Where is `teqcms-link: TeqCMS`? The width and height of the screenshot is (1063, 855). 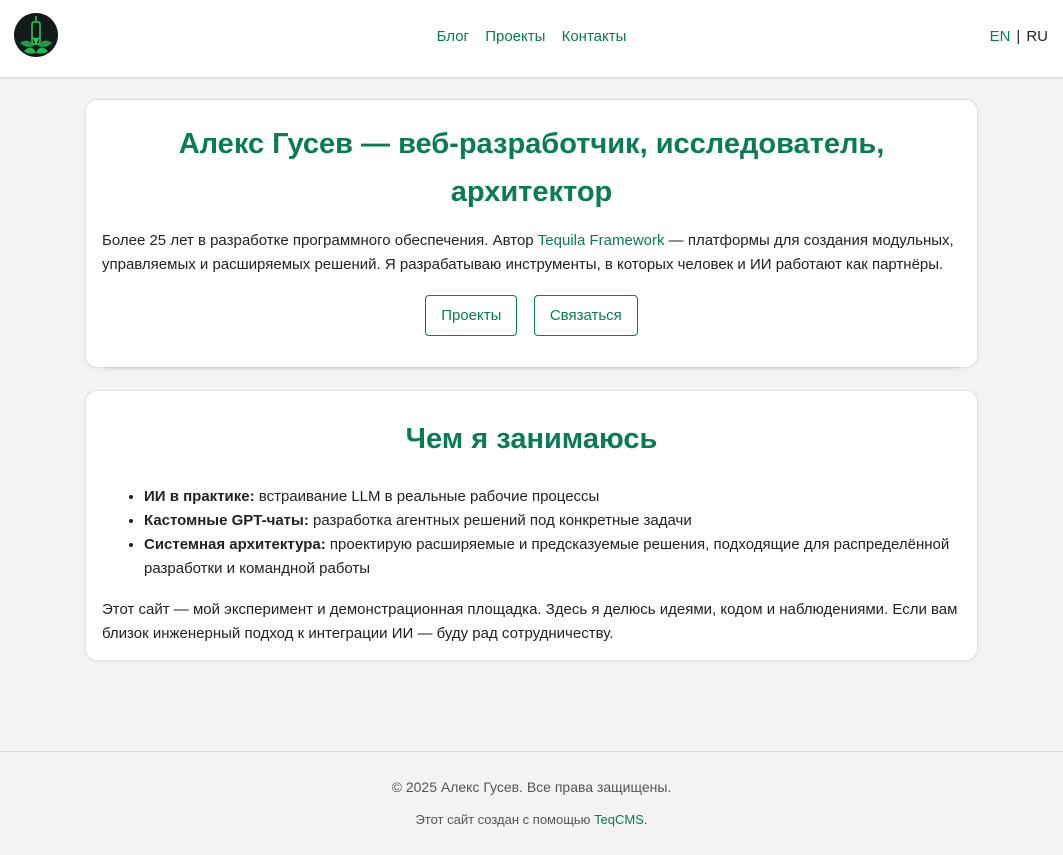
teqcms-link: TeqCMS is located at coordinates (619, 819).